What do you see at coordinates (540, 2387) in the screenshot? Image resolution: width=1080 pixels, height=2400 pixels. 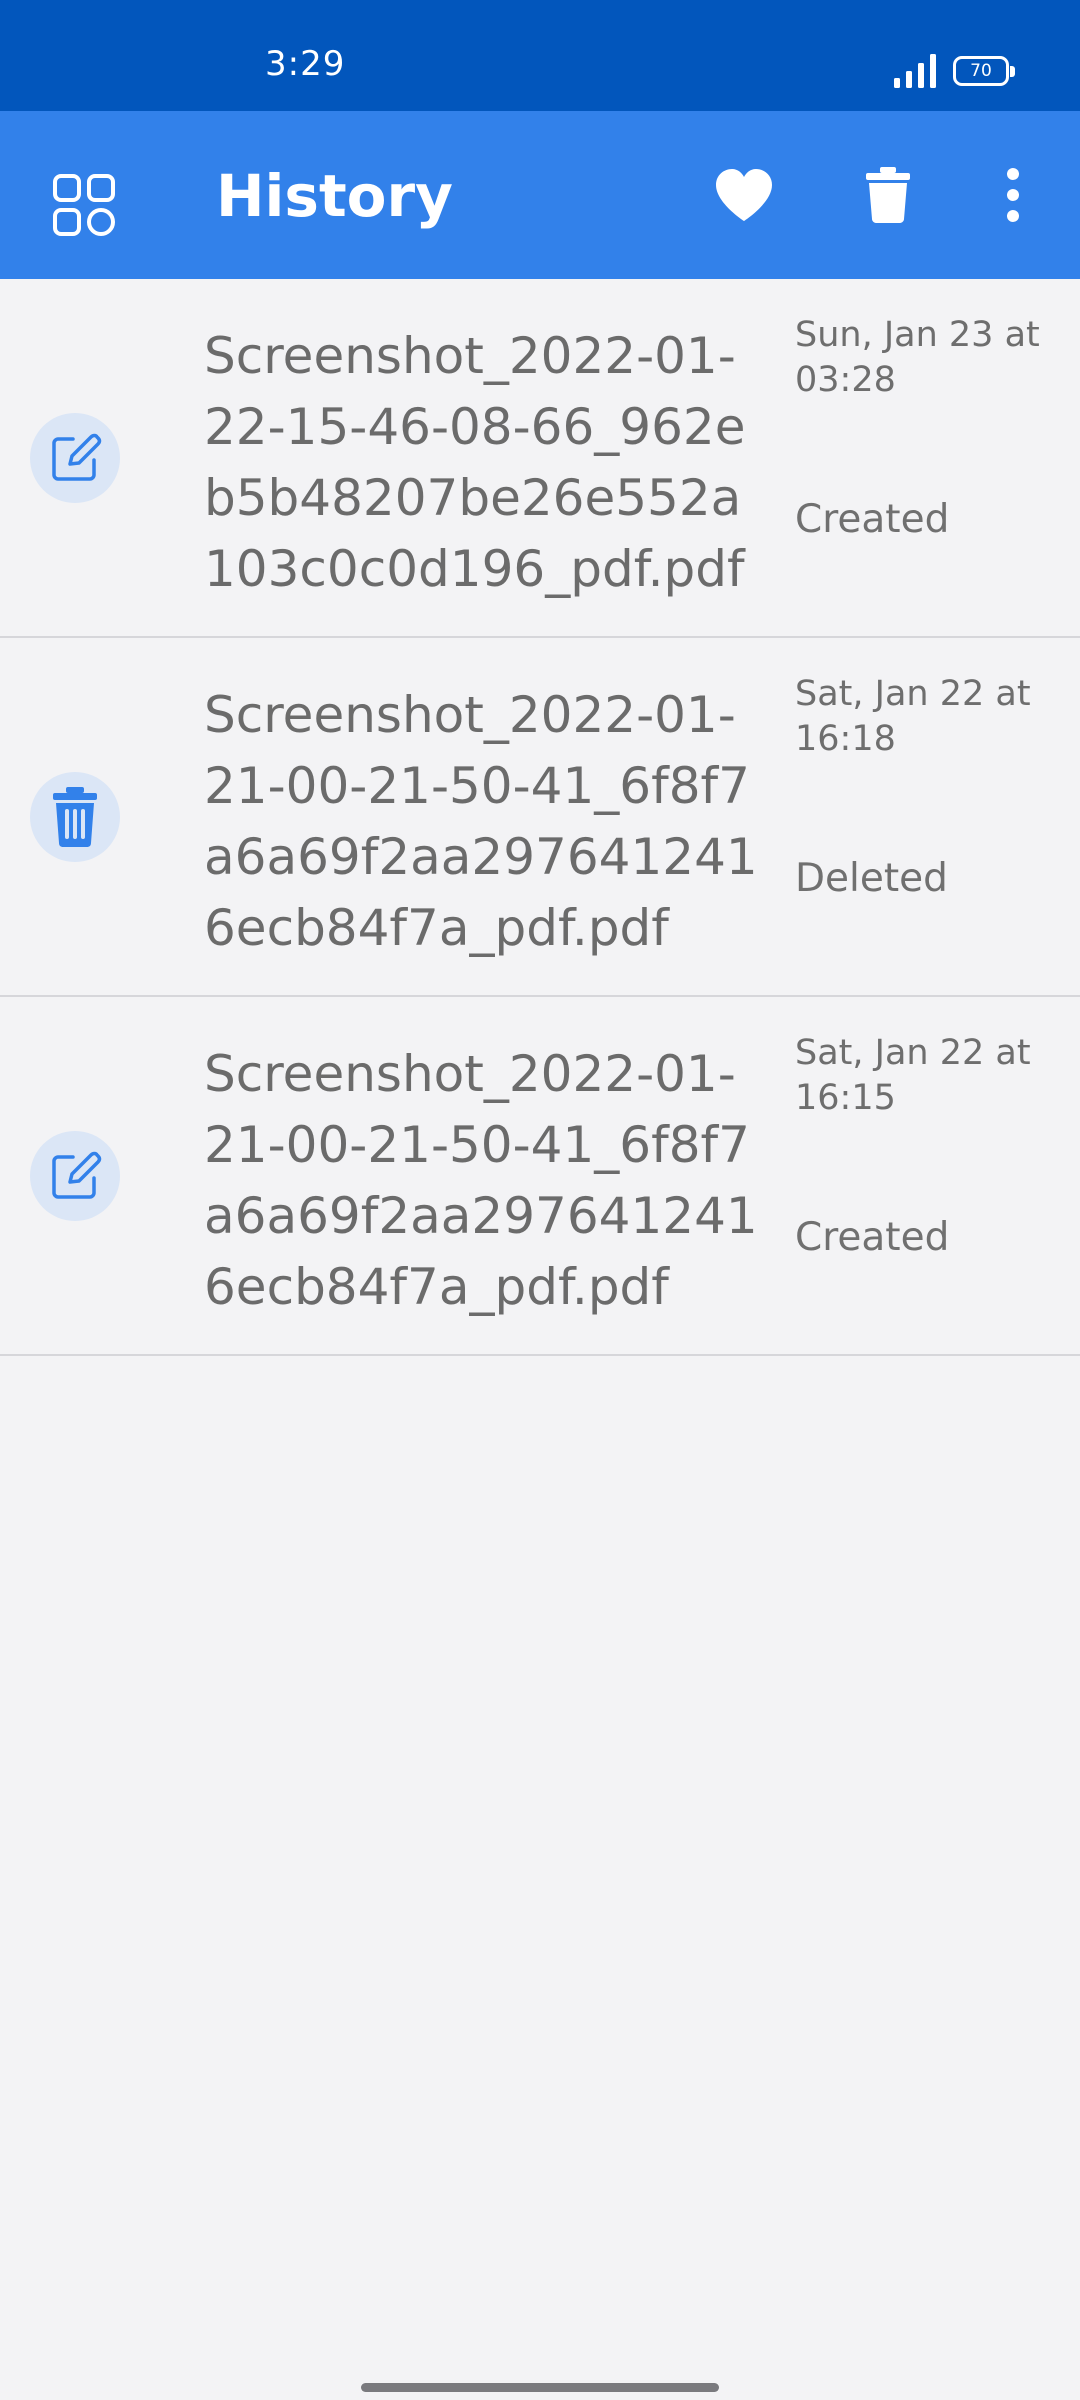 I see `home-indicator` at bounding box center [540, 2387].